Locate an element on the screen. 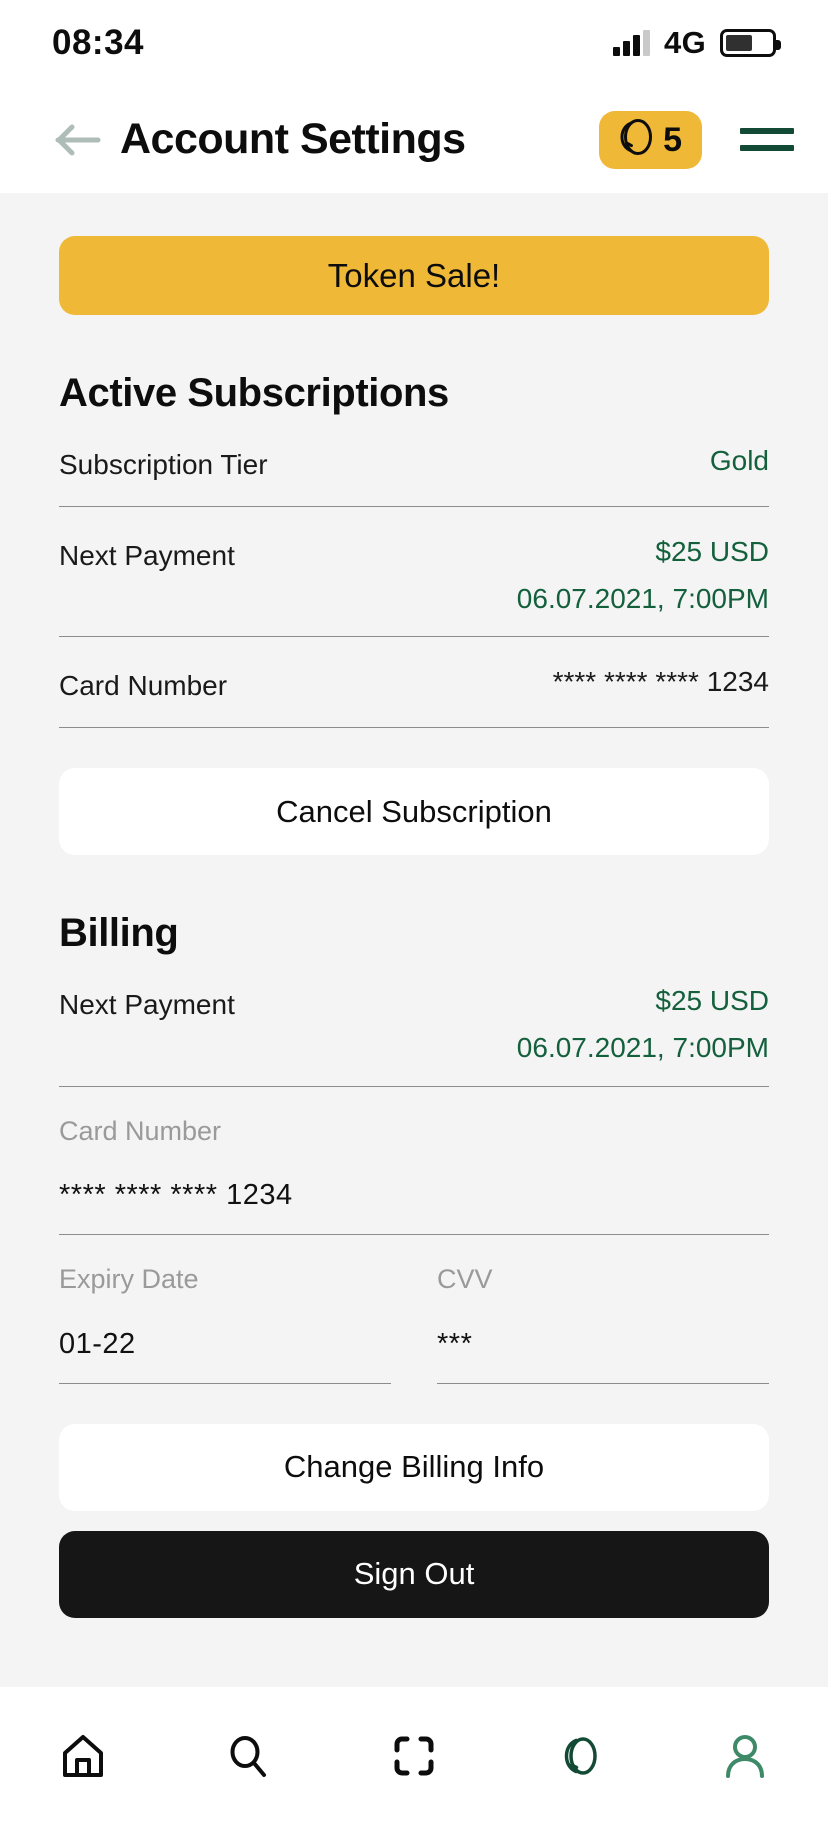  subscription-tier-value: Gold is located at coordinates (739, 460).